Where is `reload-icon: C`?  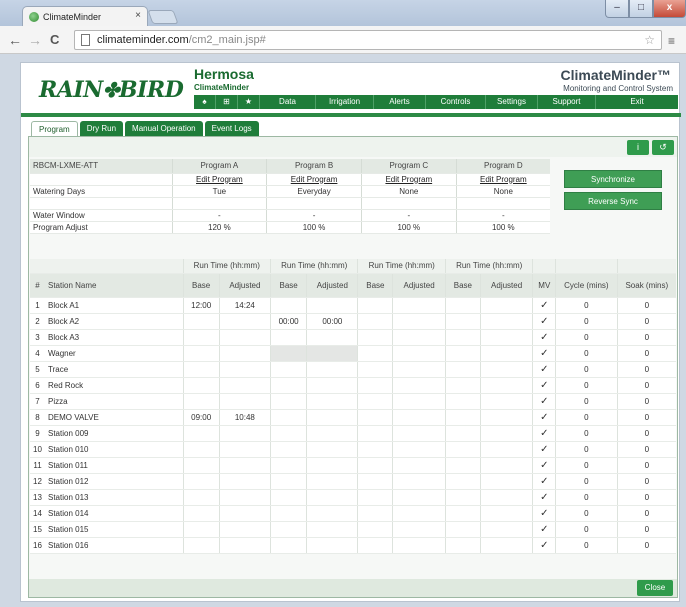
reload-icon: C is located at coordinates (54, 39).